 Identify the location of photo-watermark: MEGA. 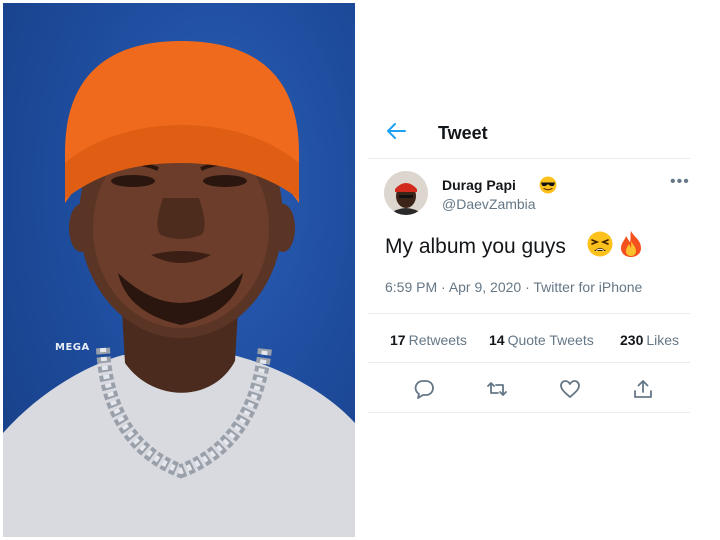
(72, 347).